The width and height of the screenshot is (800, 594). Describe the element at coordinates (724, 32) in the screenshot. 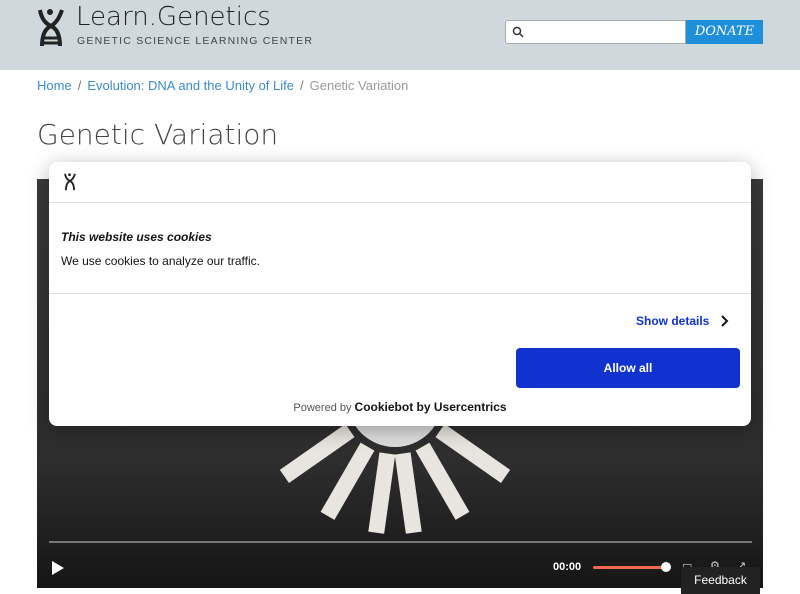

I see `donate-button: DONATE` at that location.